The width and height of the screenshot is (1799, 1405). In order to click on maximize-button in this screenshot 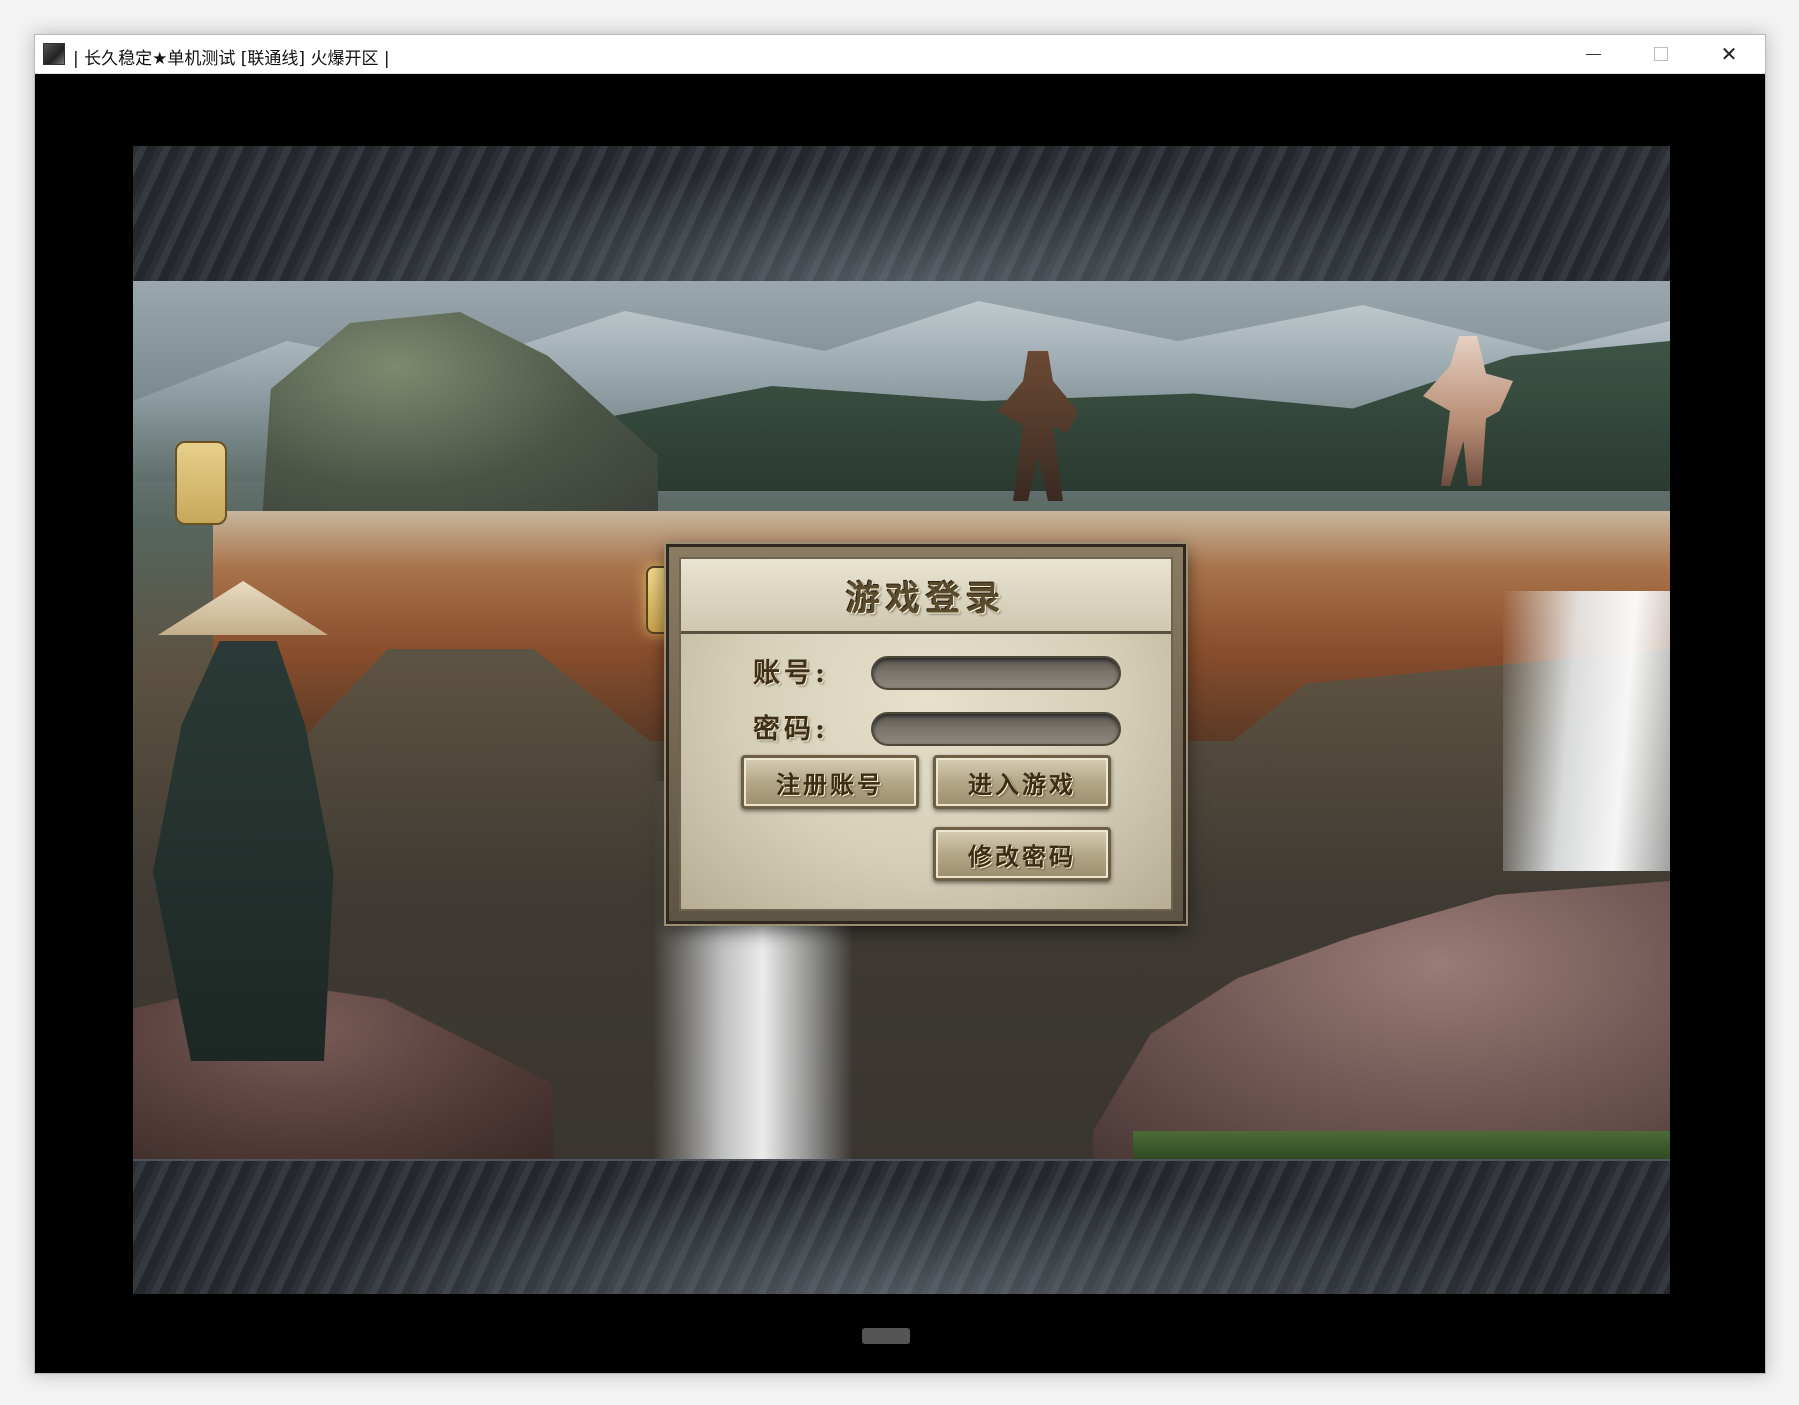, I will do `click(1661, 54)`.